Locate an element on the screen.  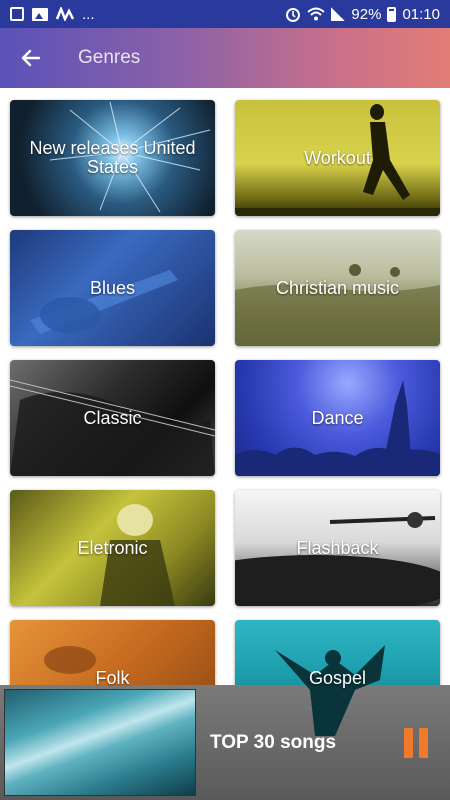
alarm-icon is located at coordinates (293, 15).